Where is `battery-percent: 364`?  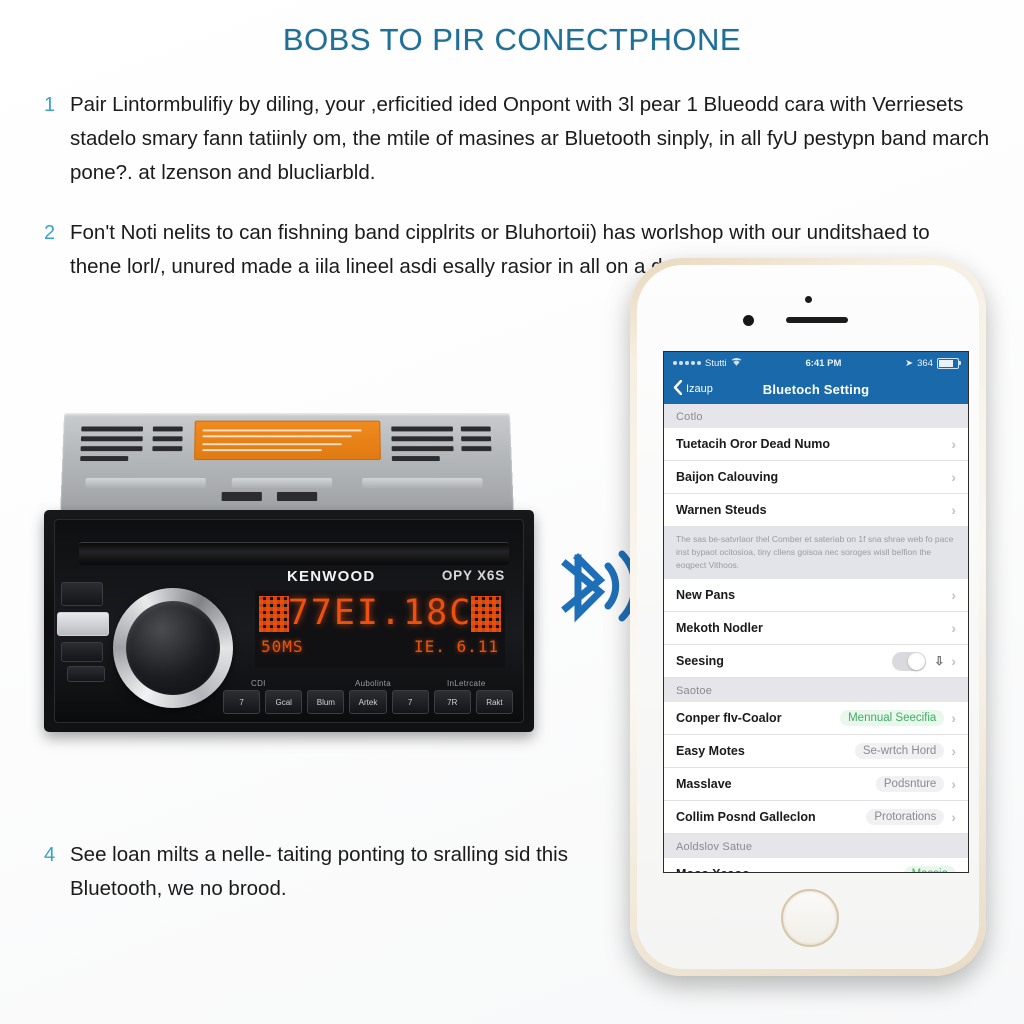
battery-percent: 364 is located at coordinates (925, 363).